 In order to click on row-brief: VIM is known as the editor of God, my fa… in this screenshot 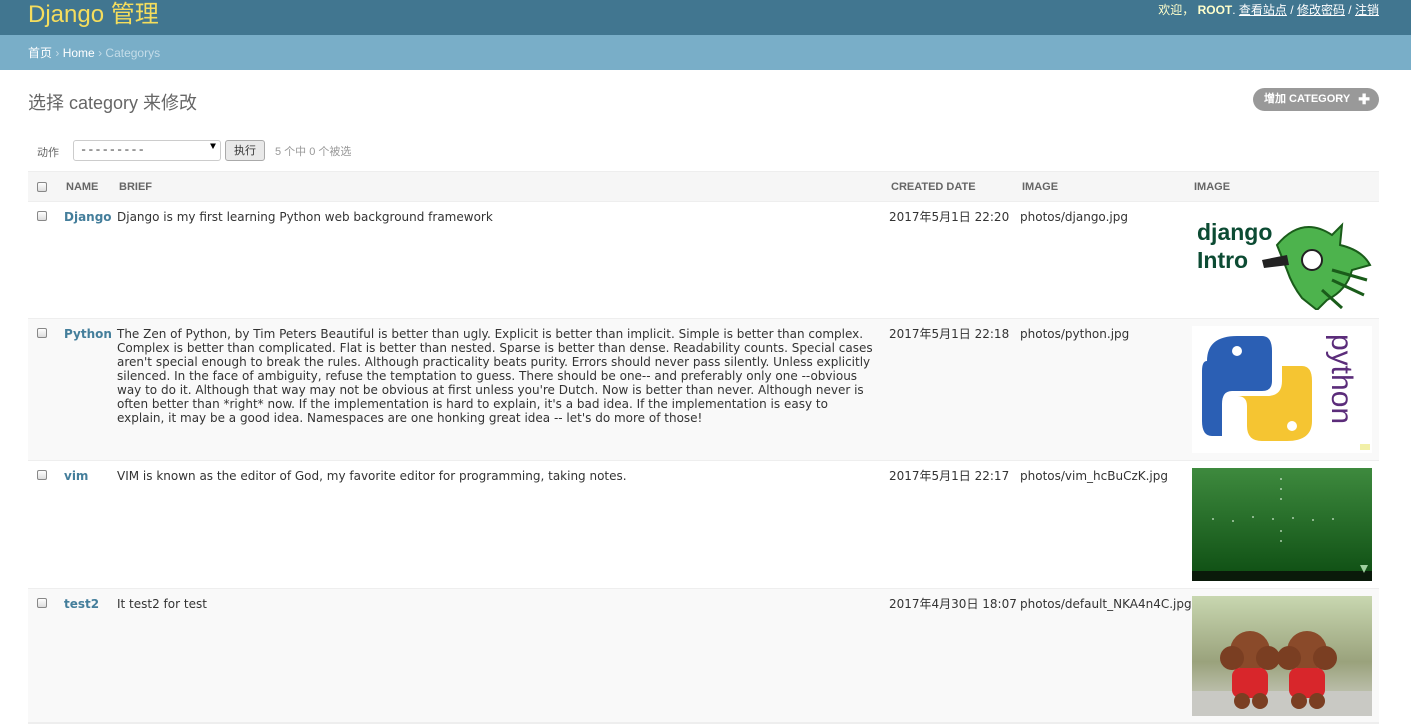, I will do `click(372, 476)`.